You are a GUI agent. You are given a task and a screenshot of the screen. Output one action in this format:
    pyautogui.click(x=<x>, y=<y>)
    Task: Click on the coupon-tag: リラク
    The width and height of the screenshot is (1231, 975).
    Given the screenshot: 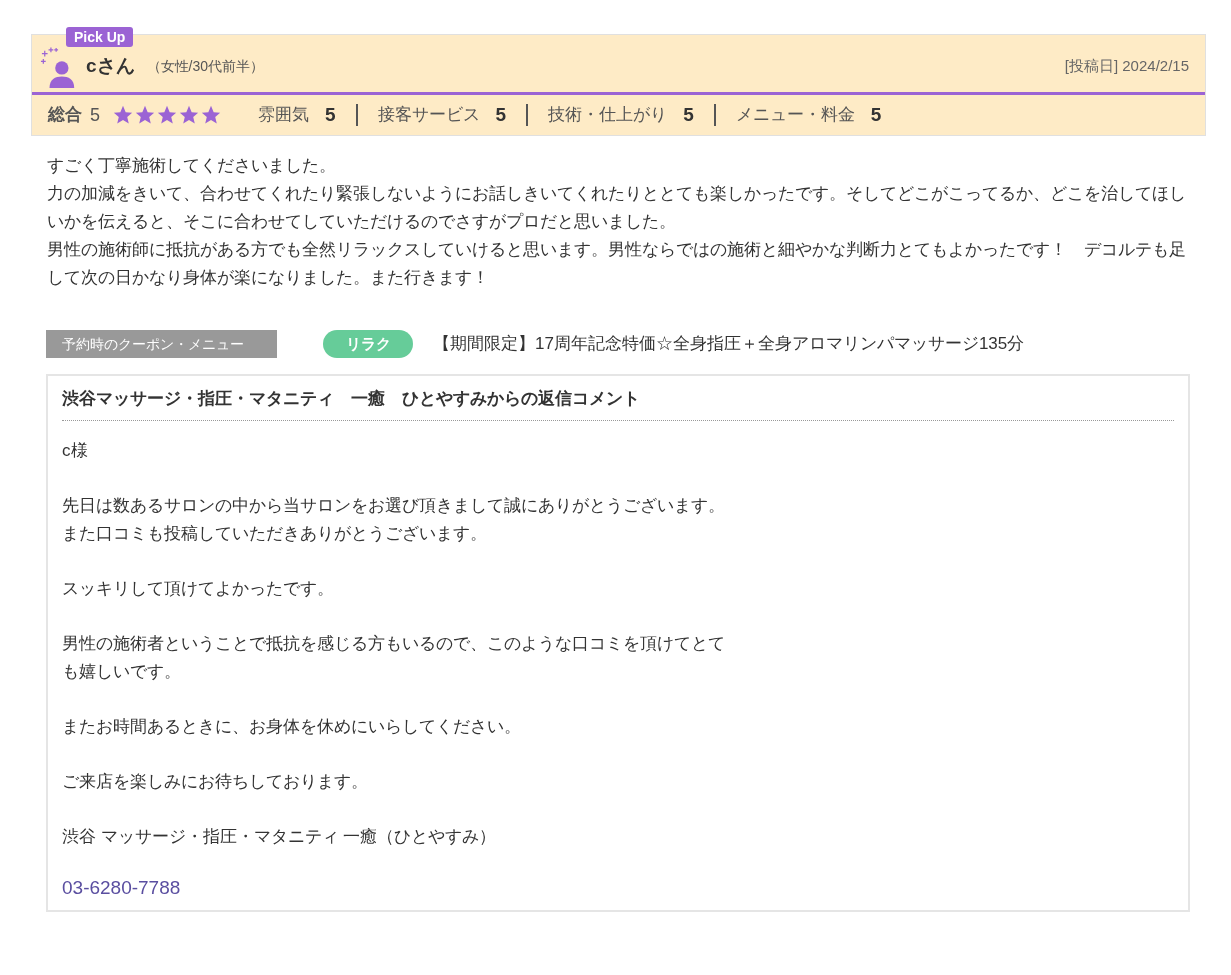 What is the action you would take?
    pyautogui.click(x=368, y=344)
    